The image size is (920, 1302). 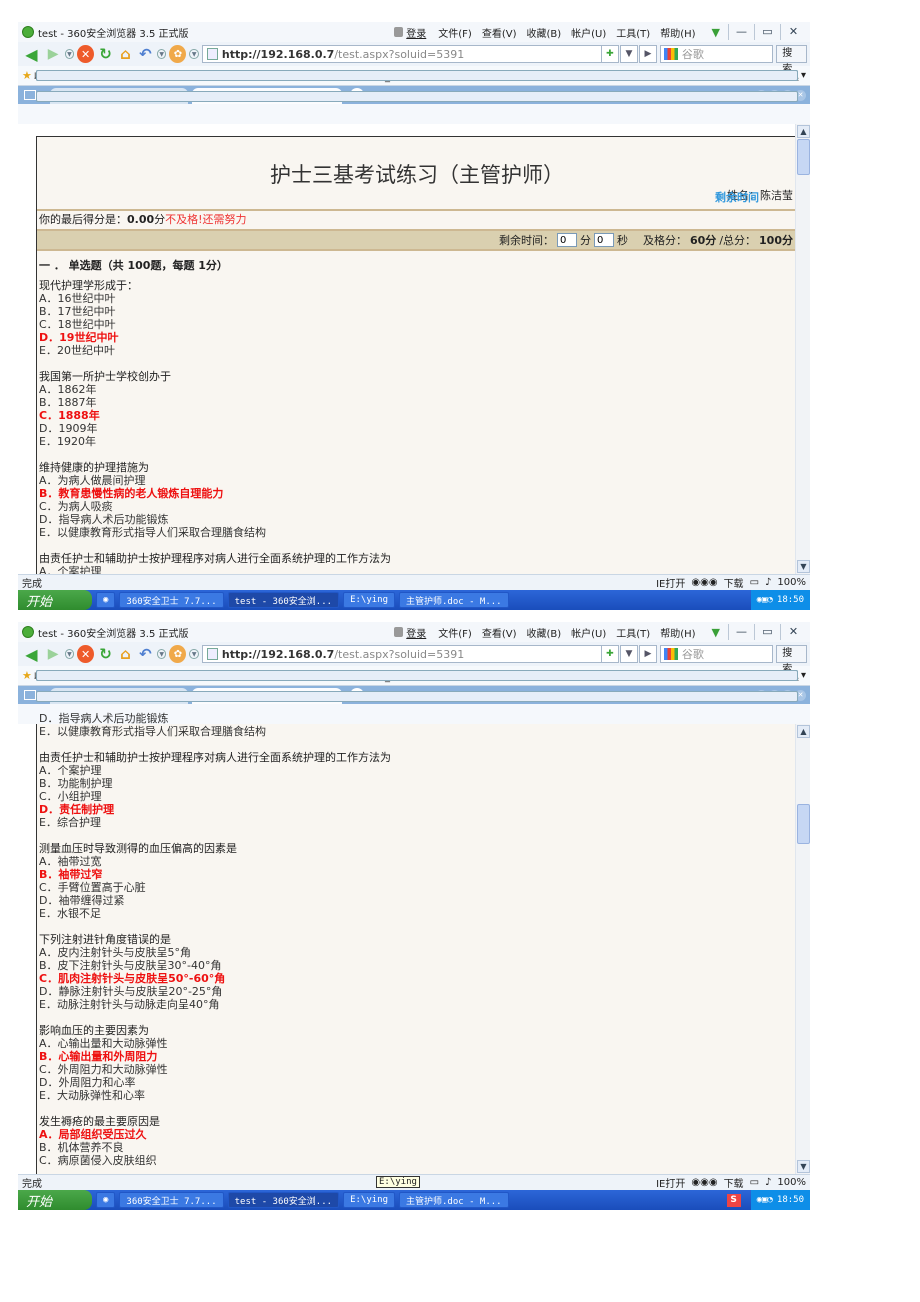 I want to click on scroll-down-icon: ▼, so click(x=803, y=1166).